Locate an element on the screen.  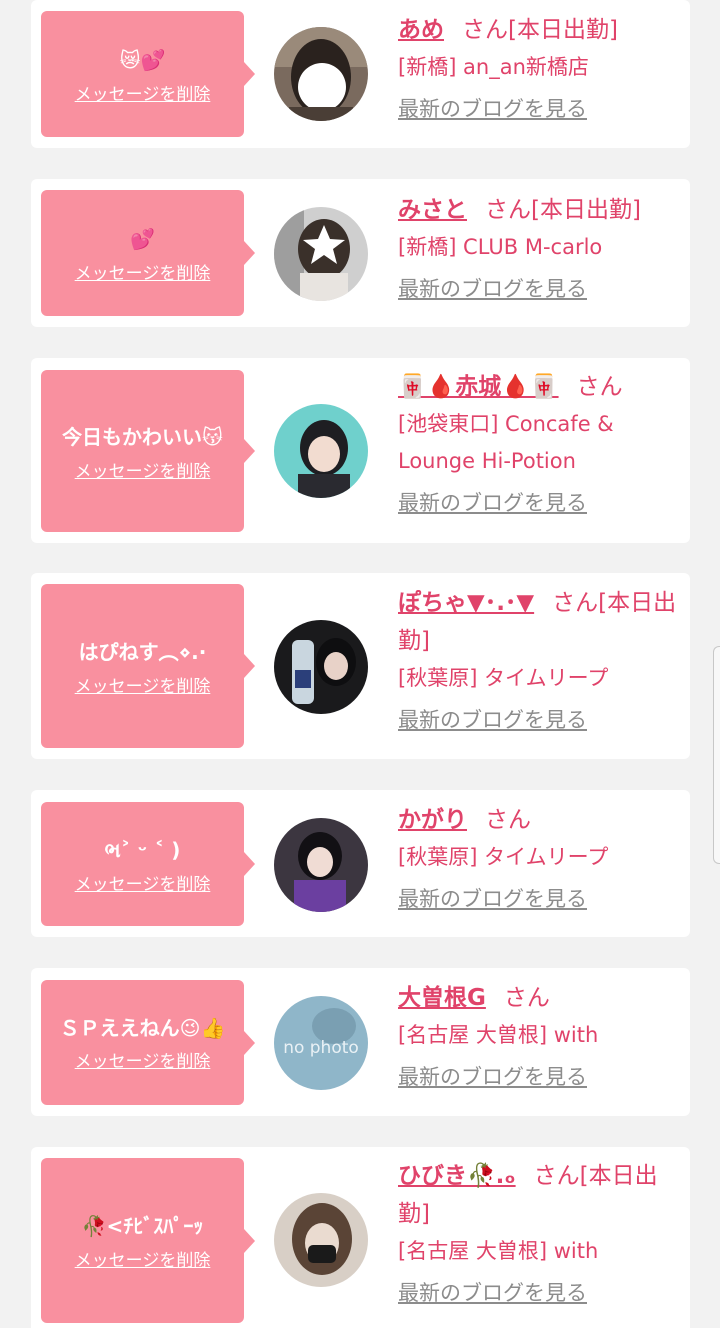
message-text: 😿💕 is located at coordinates (142, 59).